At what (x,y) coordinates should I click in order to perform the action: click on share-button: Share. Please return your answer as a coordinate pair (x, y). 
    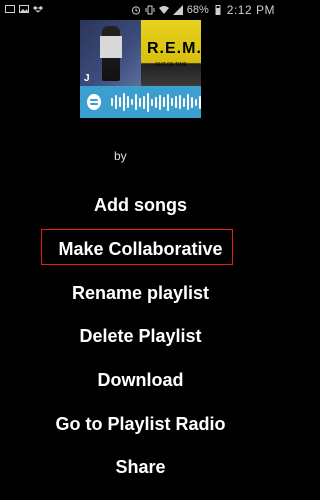
    Looking at the image, I should click on (140, 467).